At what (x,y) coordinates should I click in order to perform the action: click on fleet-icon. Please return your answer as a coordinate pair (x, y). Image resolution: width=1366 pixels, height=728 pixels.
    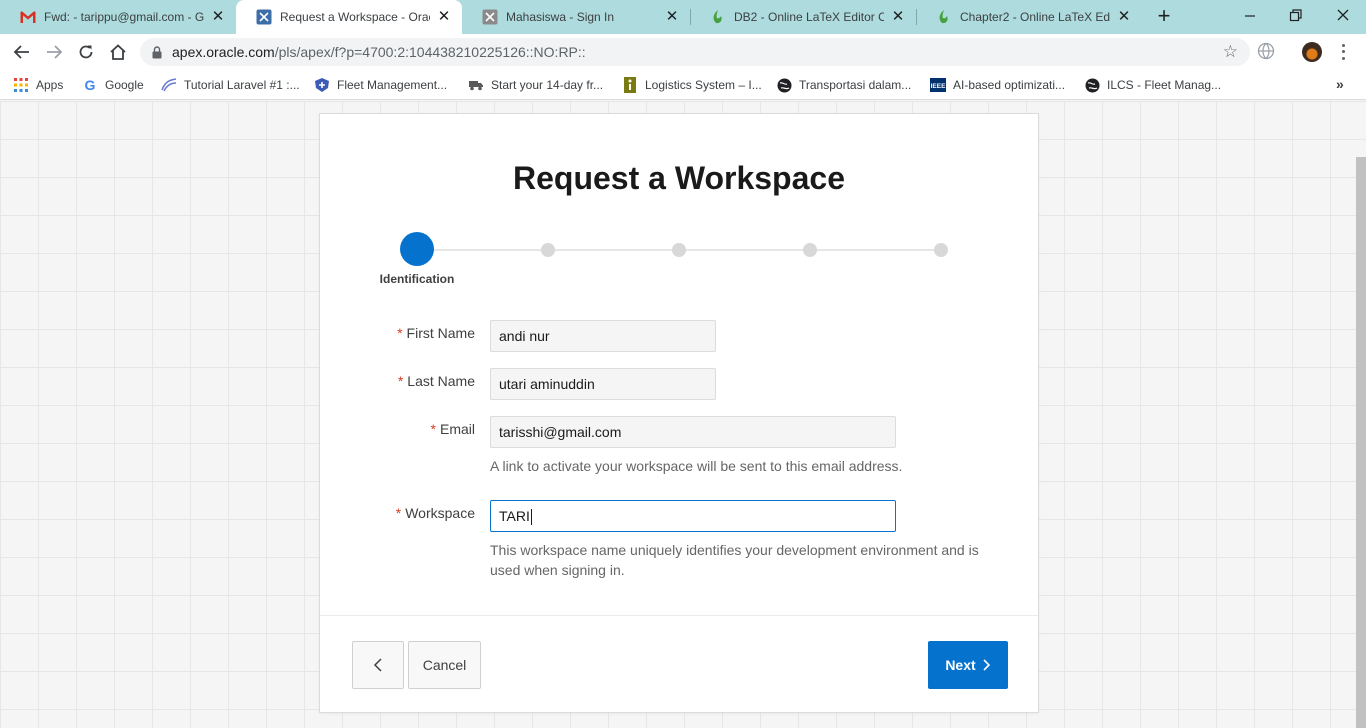
    Looking at the image, I should click on (322, 85).